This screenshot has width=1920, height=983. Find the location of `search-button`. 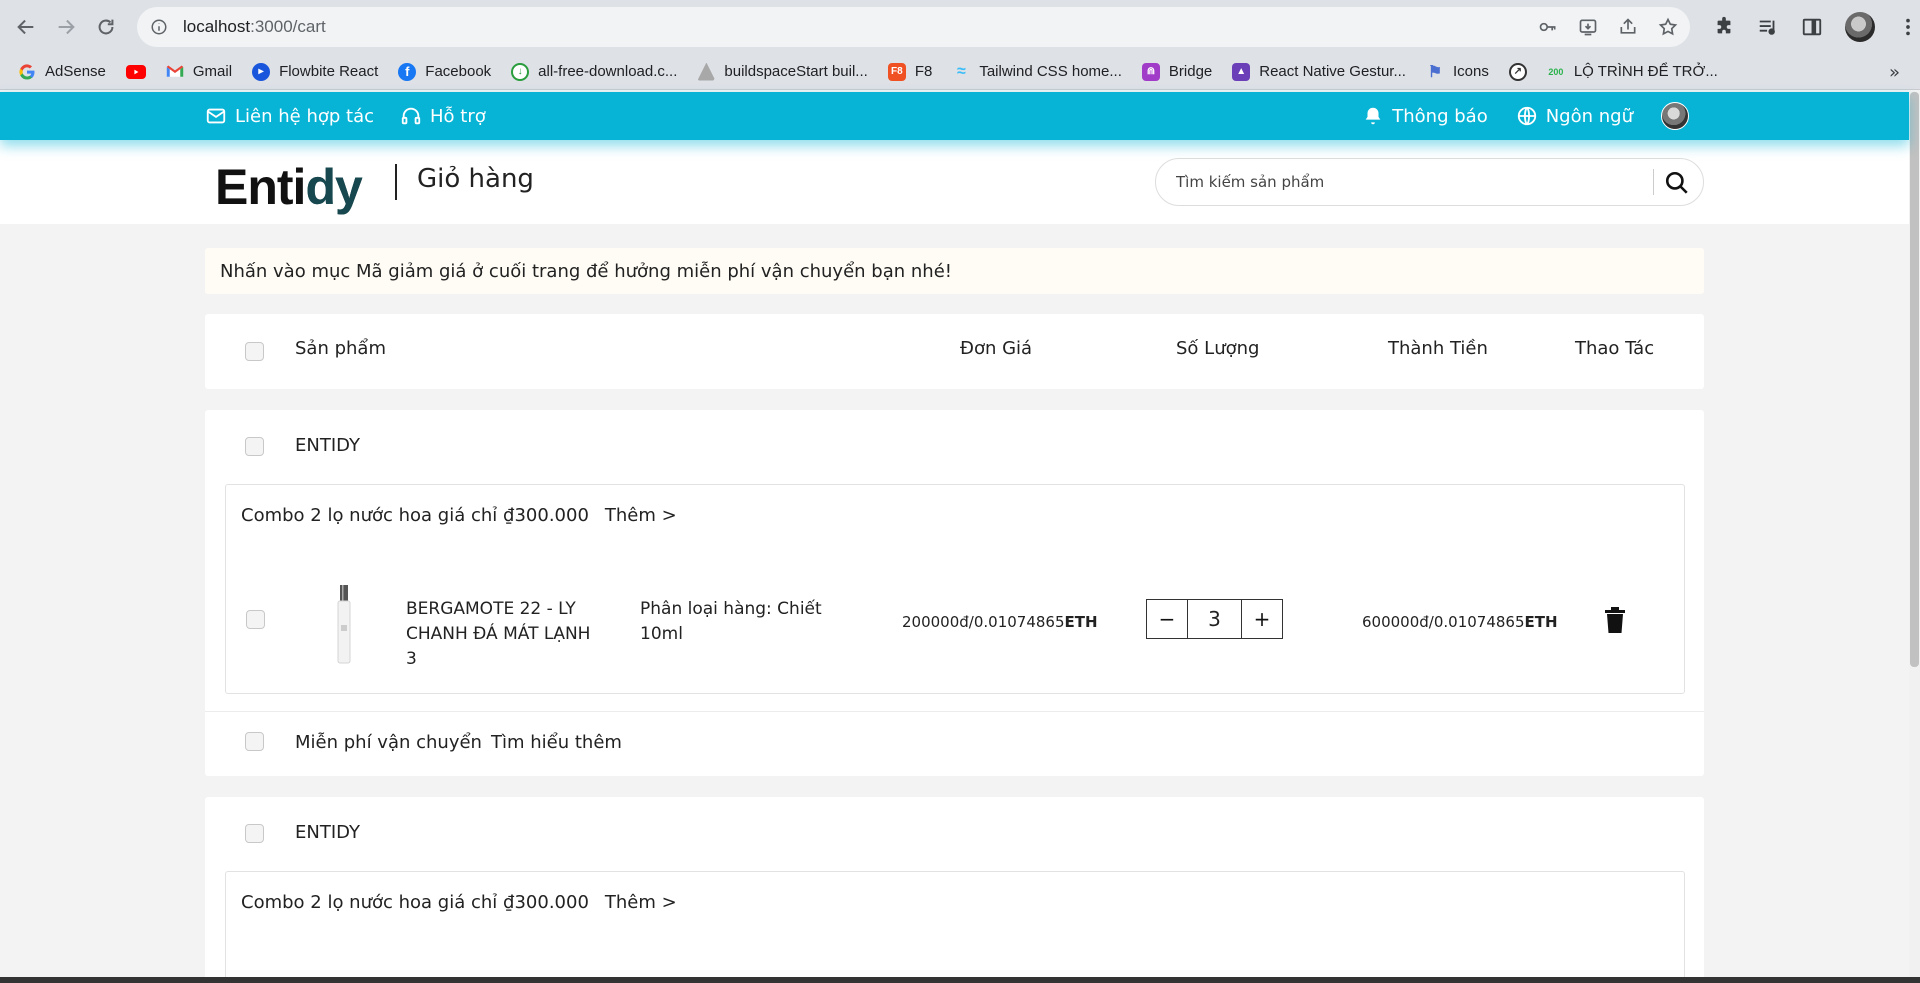

search-button is located at coordinates (1677, 183).